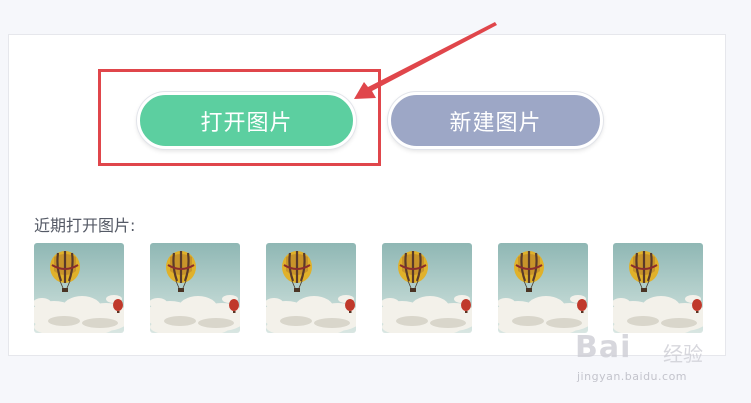  Describe the element at coordinates (495, 120) in the screenshot. I see `new-image-button: 新建图片` at that location.